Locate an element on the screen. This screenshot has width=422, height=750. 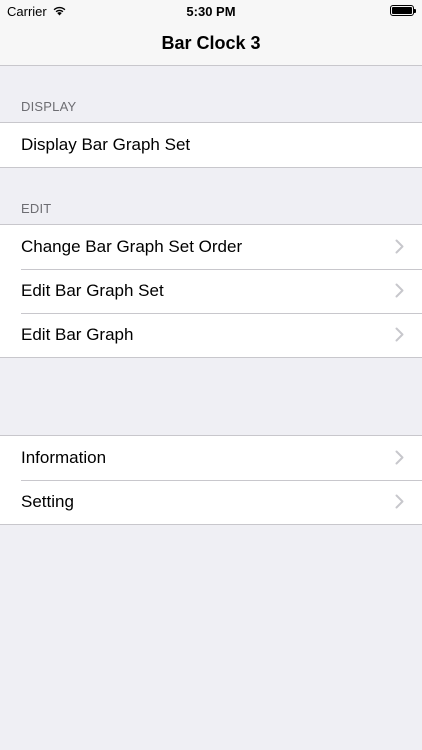
row-label: Setting is located at coordinates (47, 501).